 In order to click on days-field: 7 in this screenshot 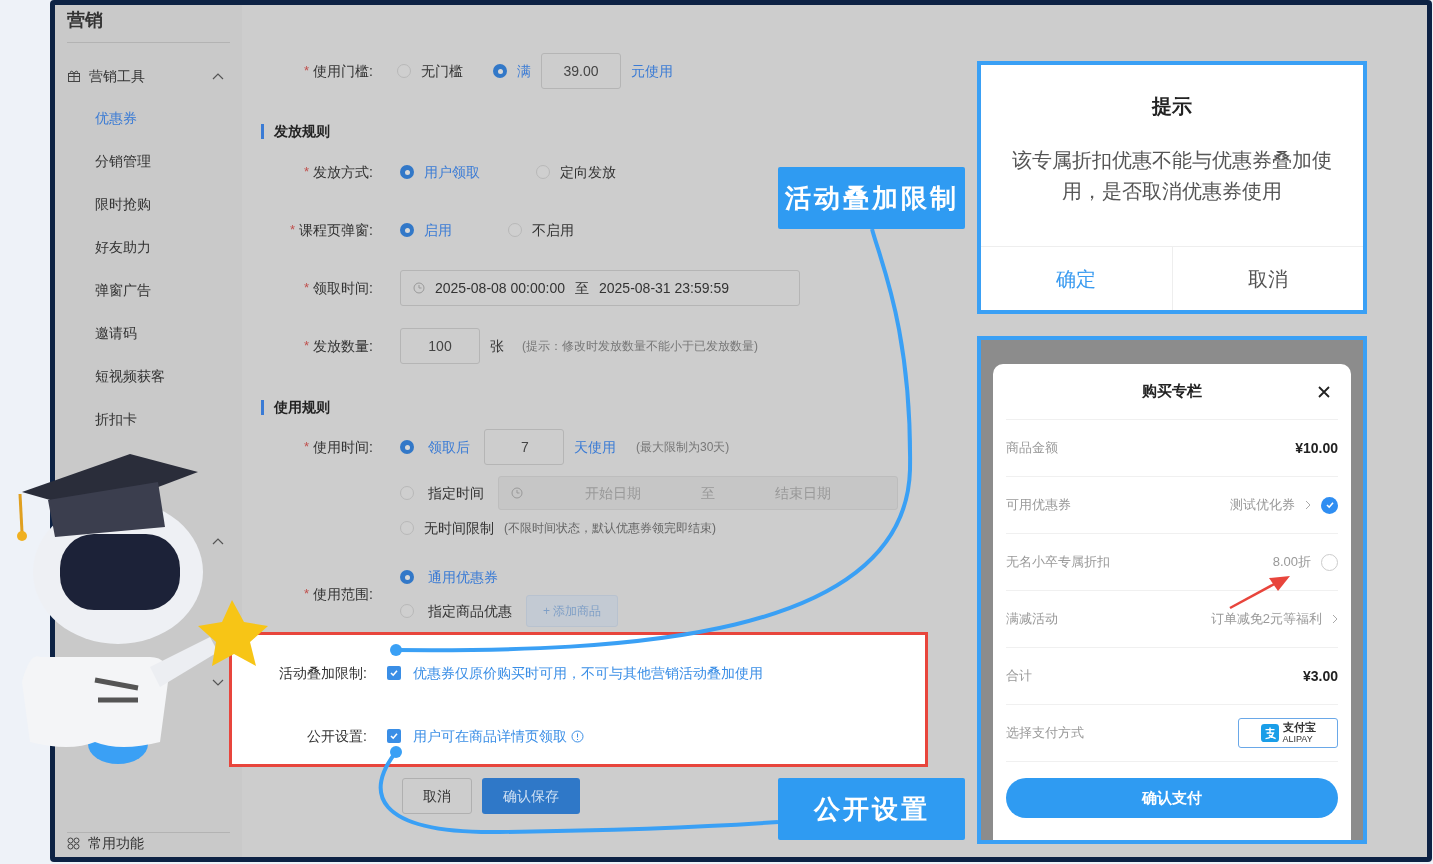, I will do `click(524, 447)`.